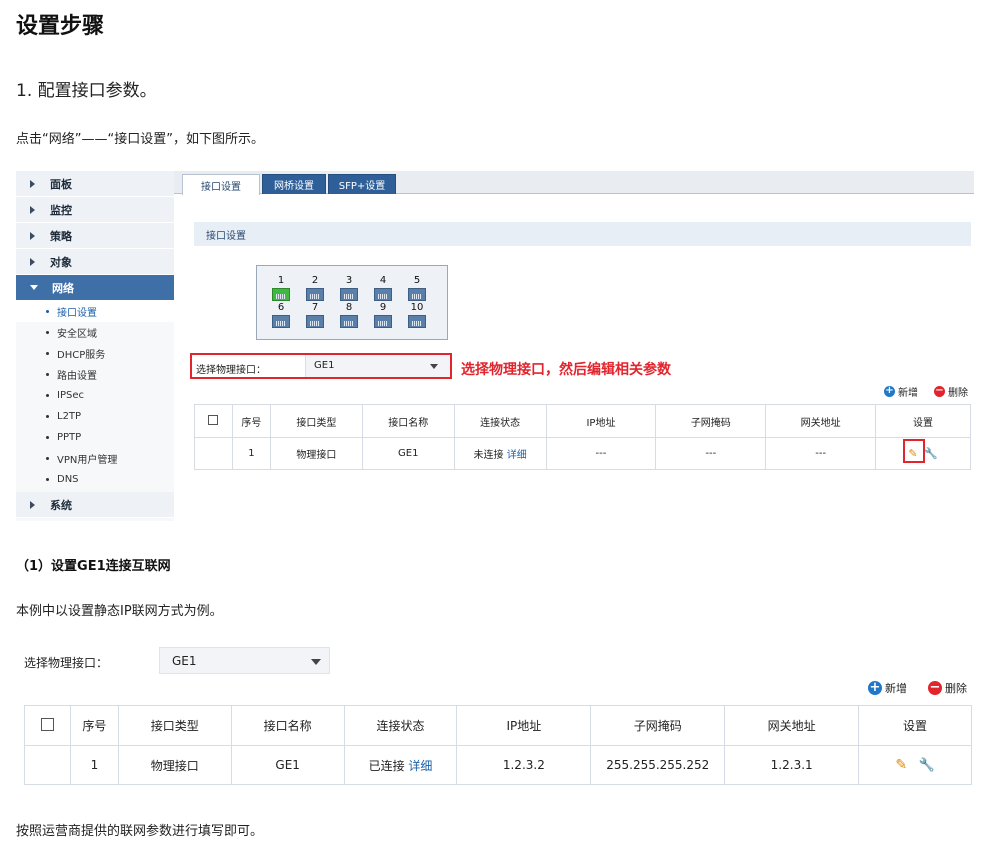 The height and width of the screenshot is (851, 991). What do you see at coordinates (119, 611) in the screenshot?
I see `example-text: 本例中以设置静态IP联网方式为例。` at bounding box center [119, 611].